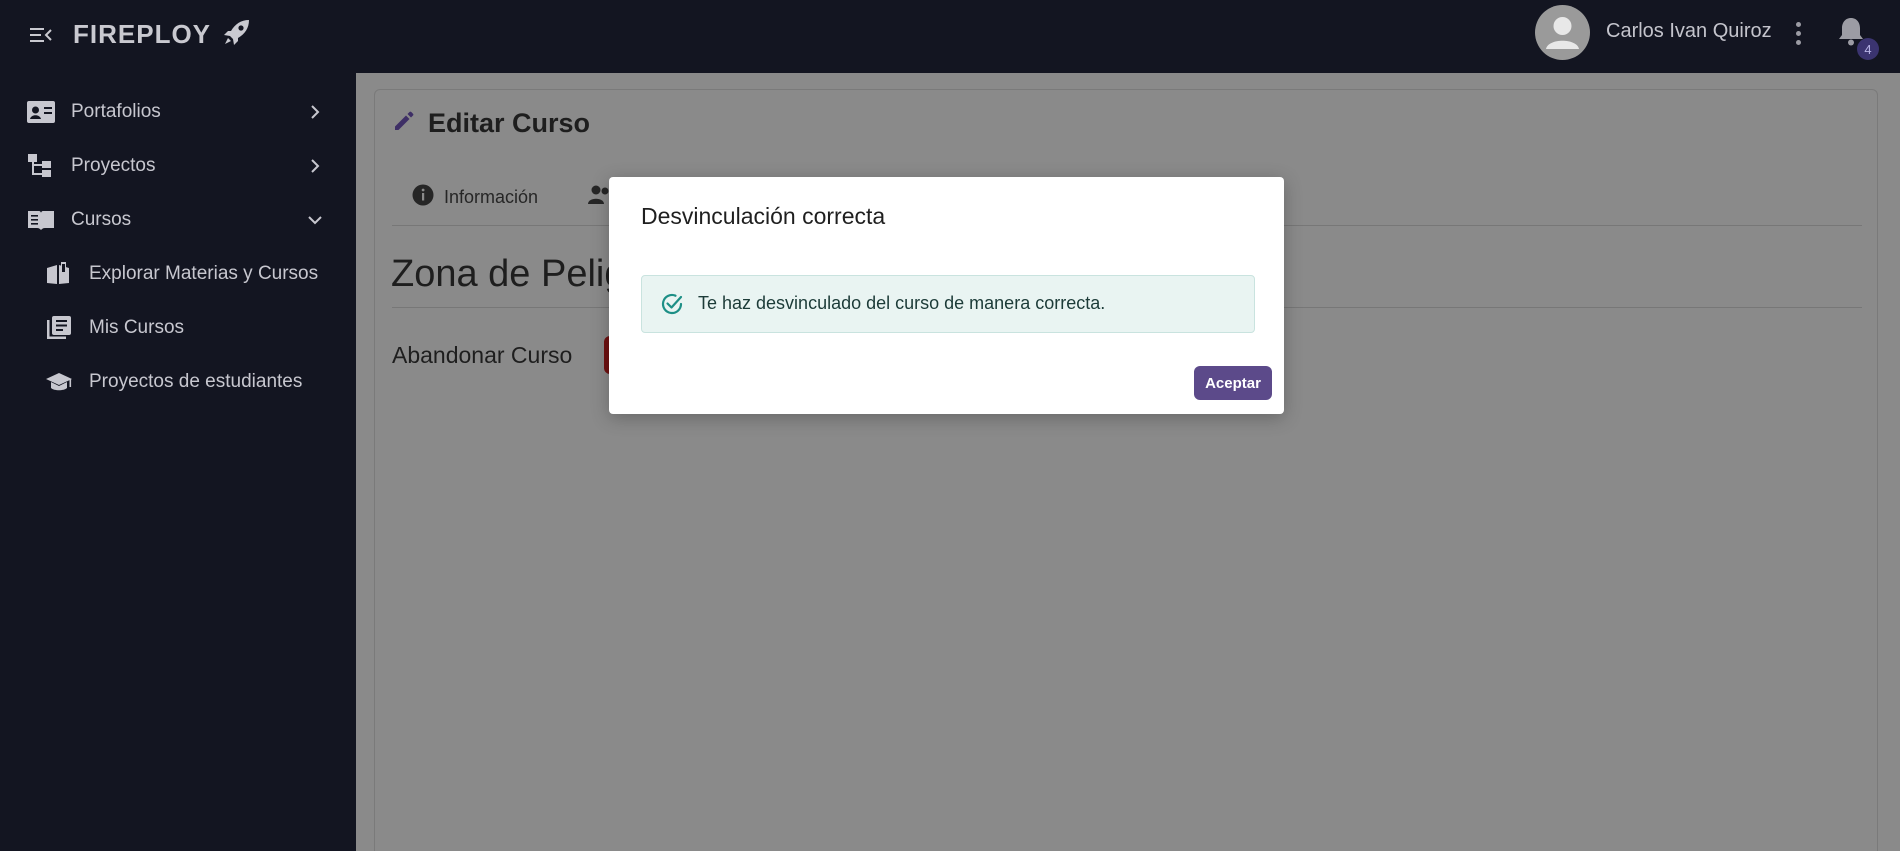 The image size is (1900, 851). I want to click on check-circle-icon, so click(672, 304).